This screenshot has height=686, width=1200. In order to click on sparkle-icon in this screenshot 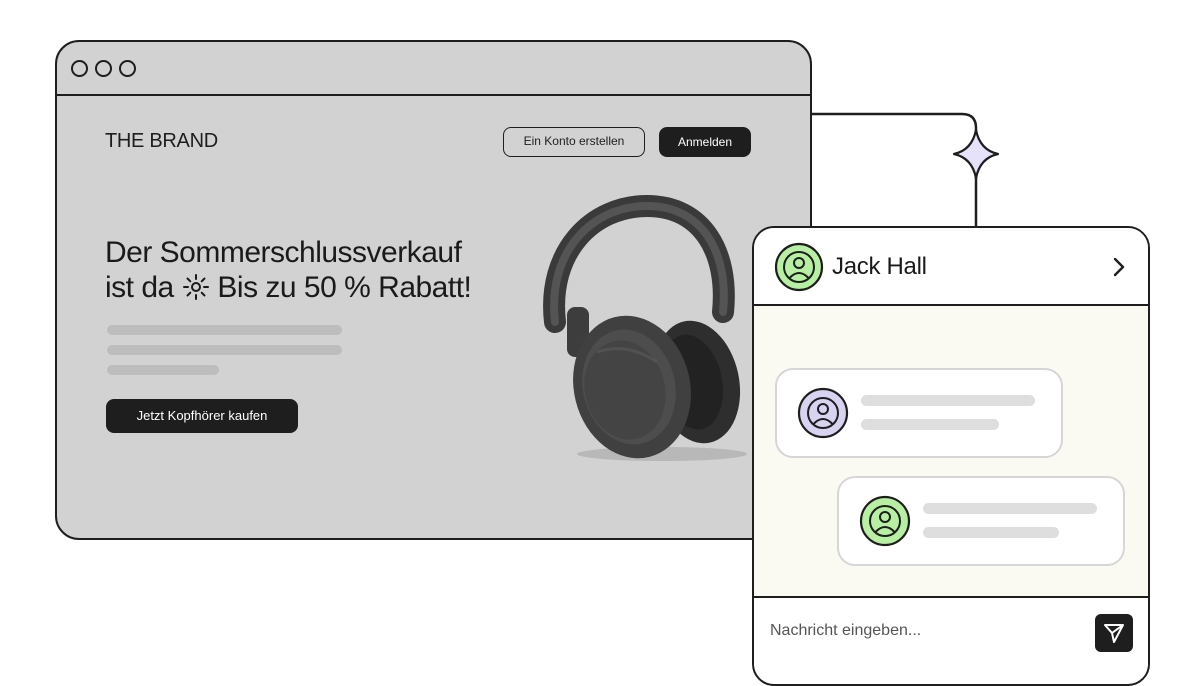, I will do `click(976, 154)`.